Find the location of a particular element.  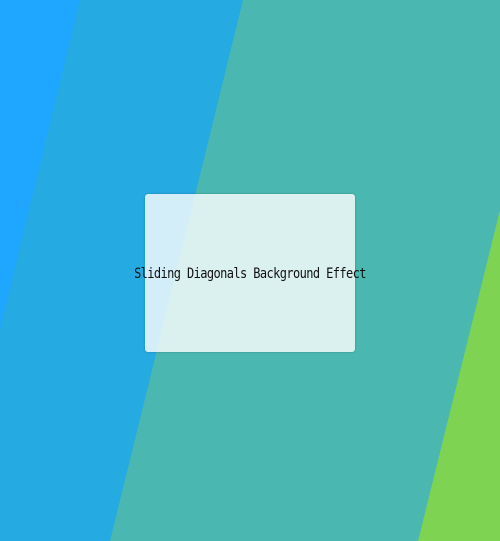

content-card: Sliding Diagonals Background Effect is located at coordinates (250, 273).